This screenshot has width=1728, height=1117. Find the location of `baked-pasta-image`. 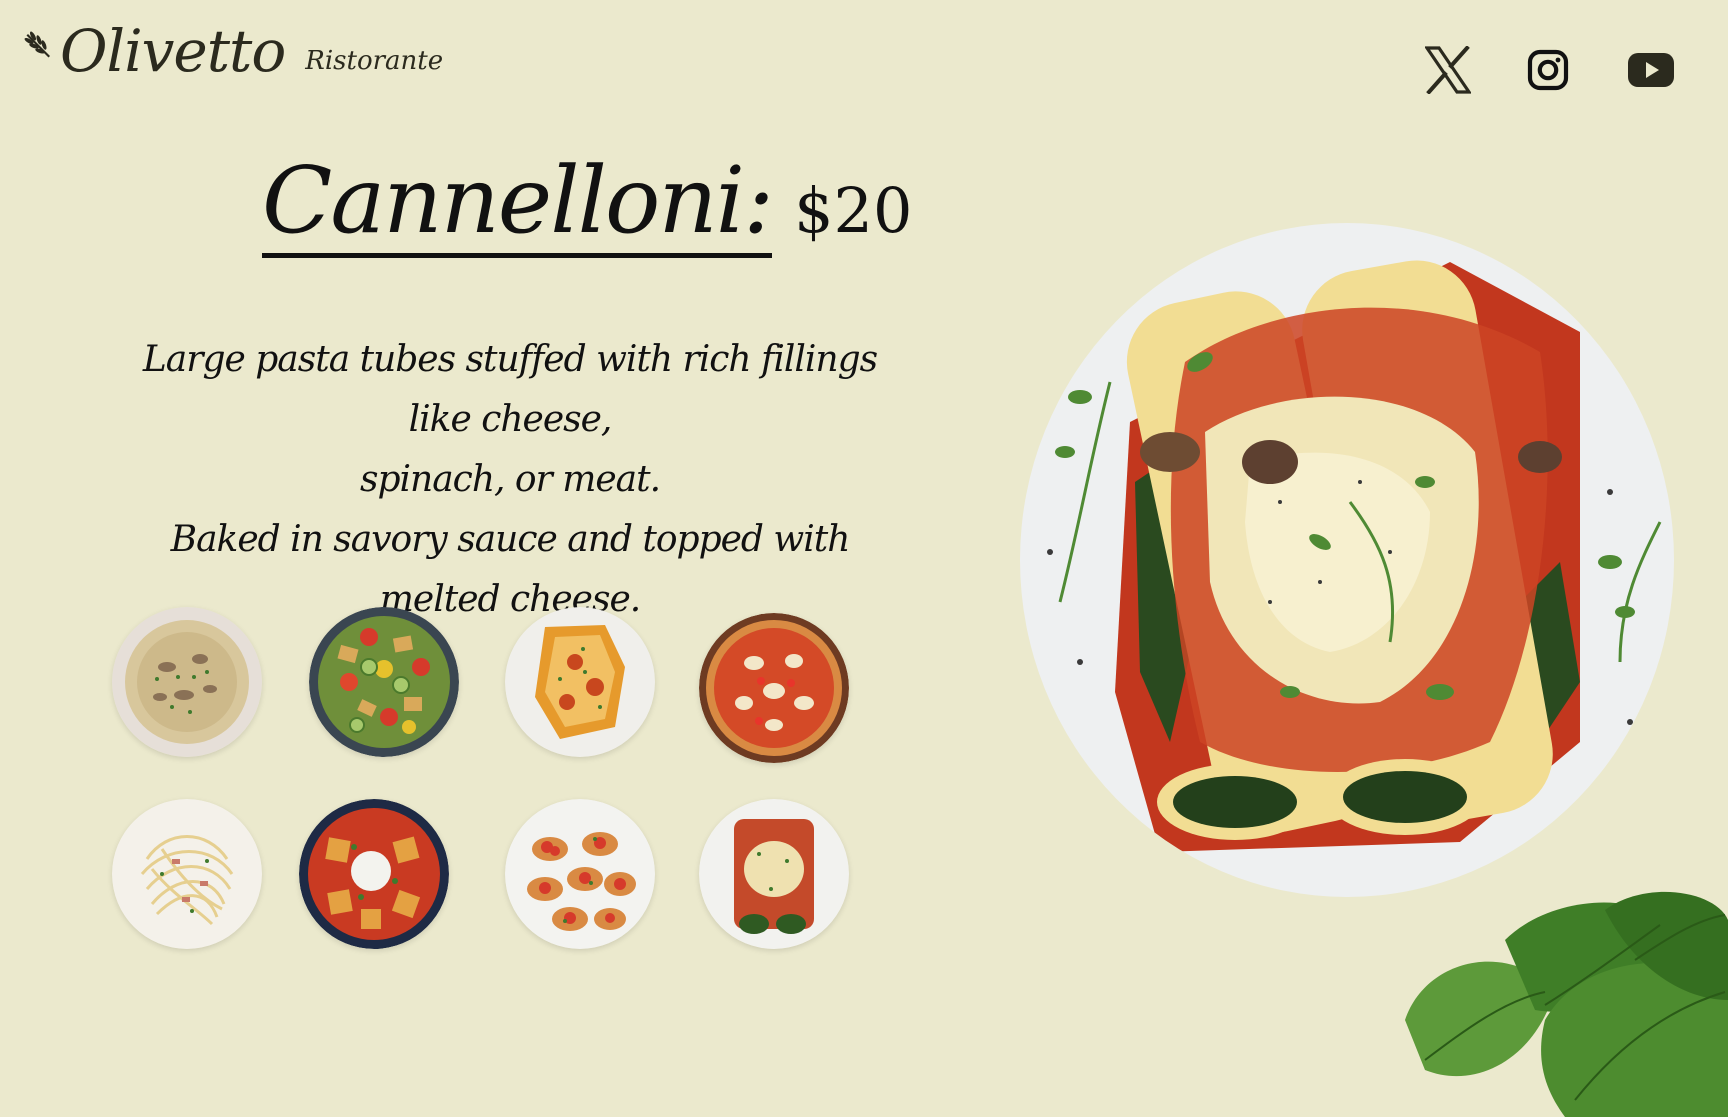

baked-pasta-image is located at coordinates (580, 682).